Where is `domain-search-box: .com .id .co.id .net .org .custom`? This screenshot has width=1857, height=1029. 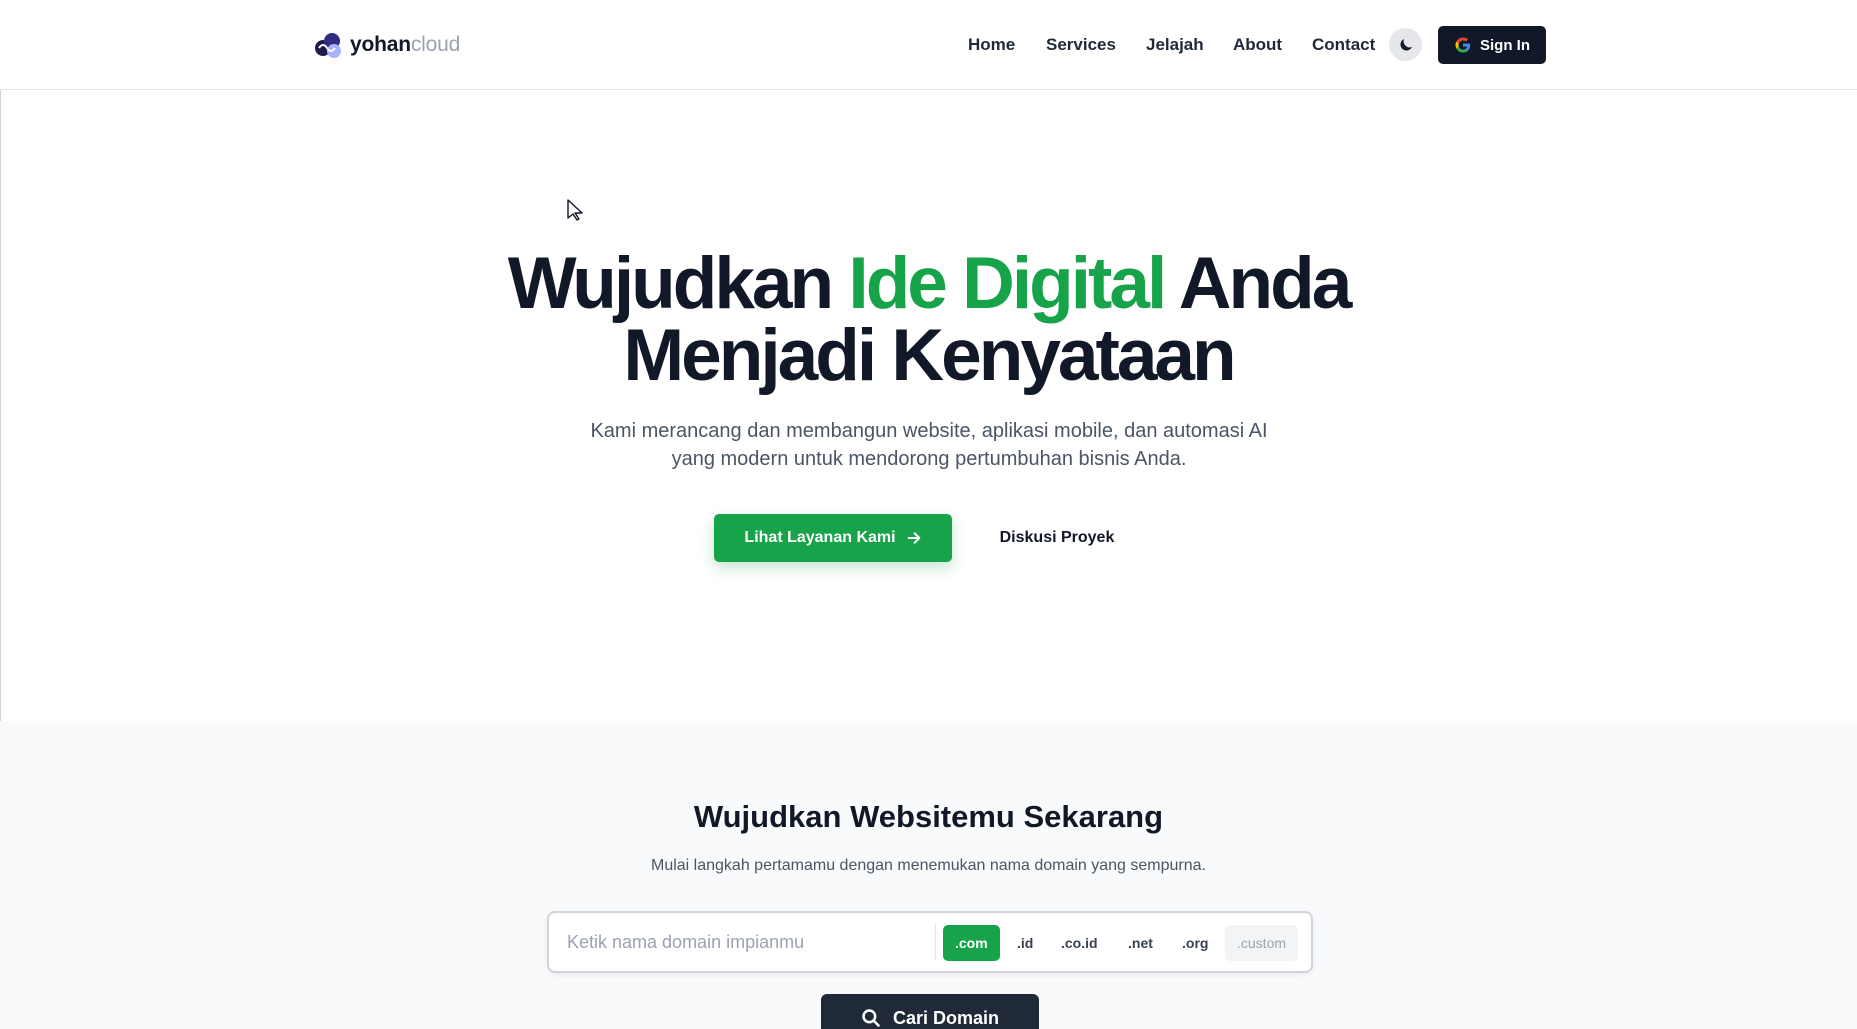
domain-search-box: .com .id .co.id .net .org .custom is located at coordinates (930, 942).